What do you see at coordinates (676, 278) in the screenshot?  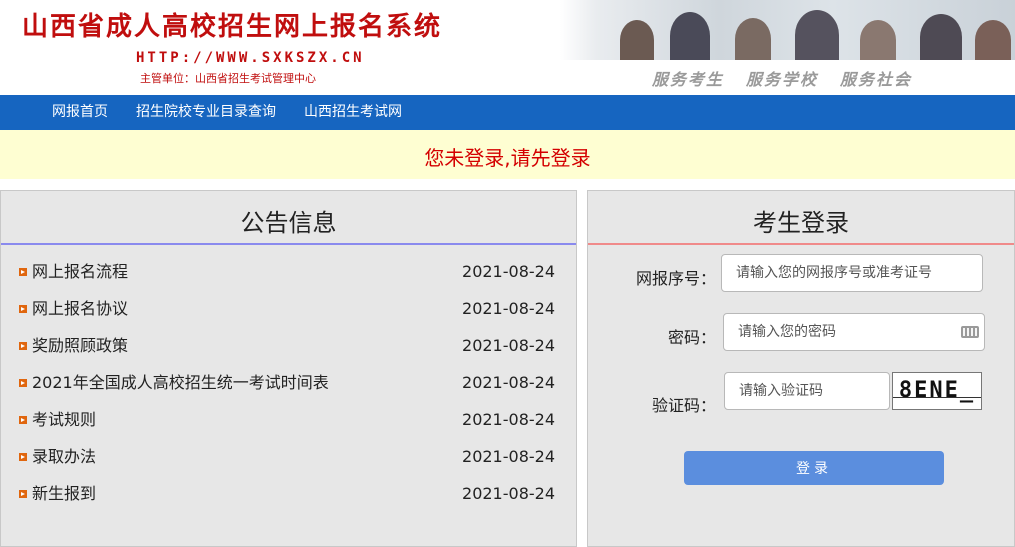 I see `id-label: 网报序号：` at bounding box center [676, 278].